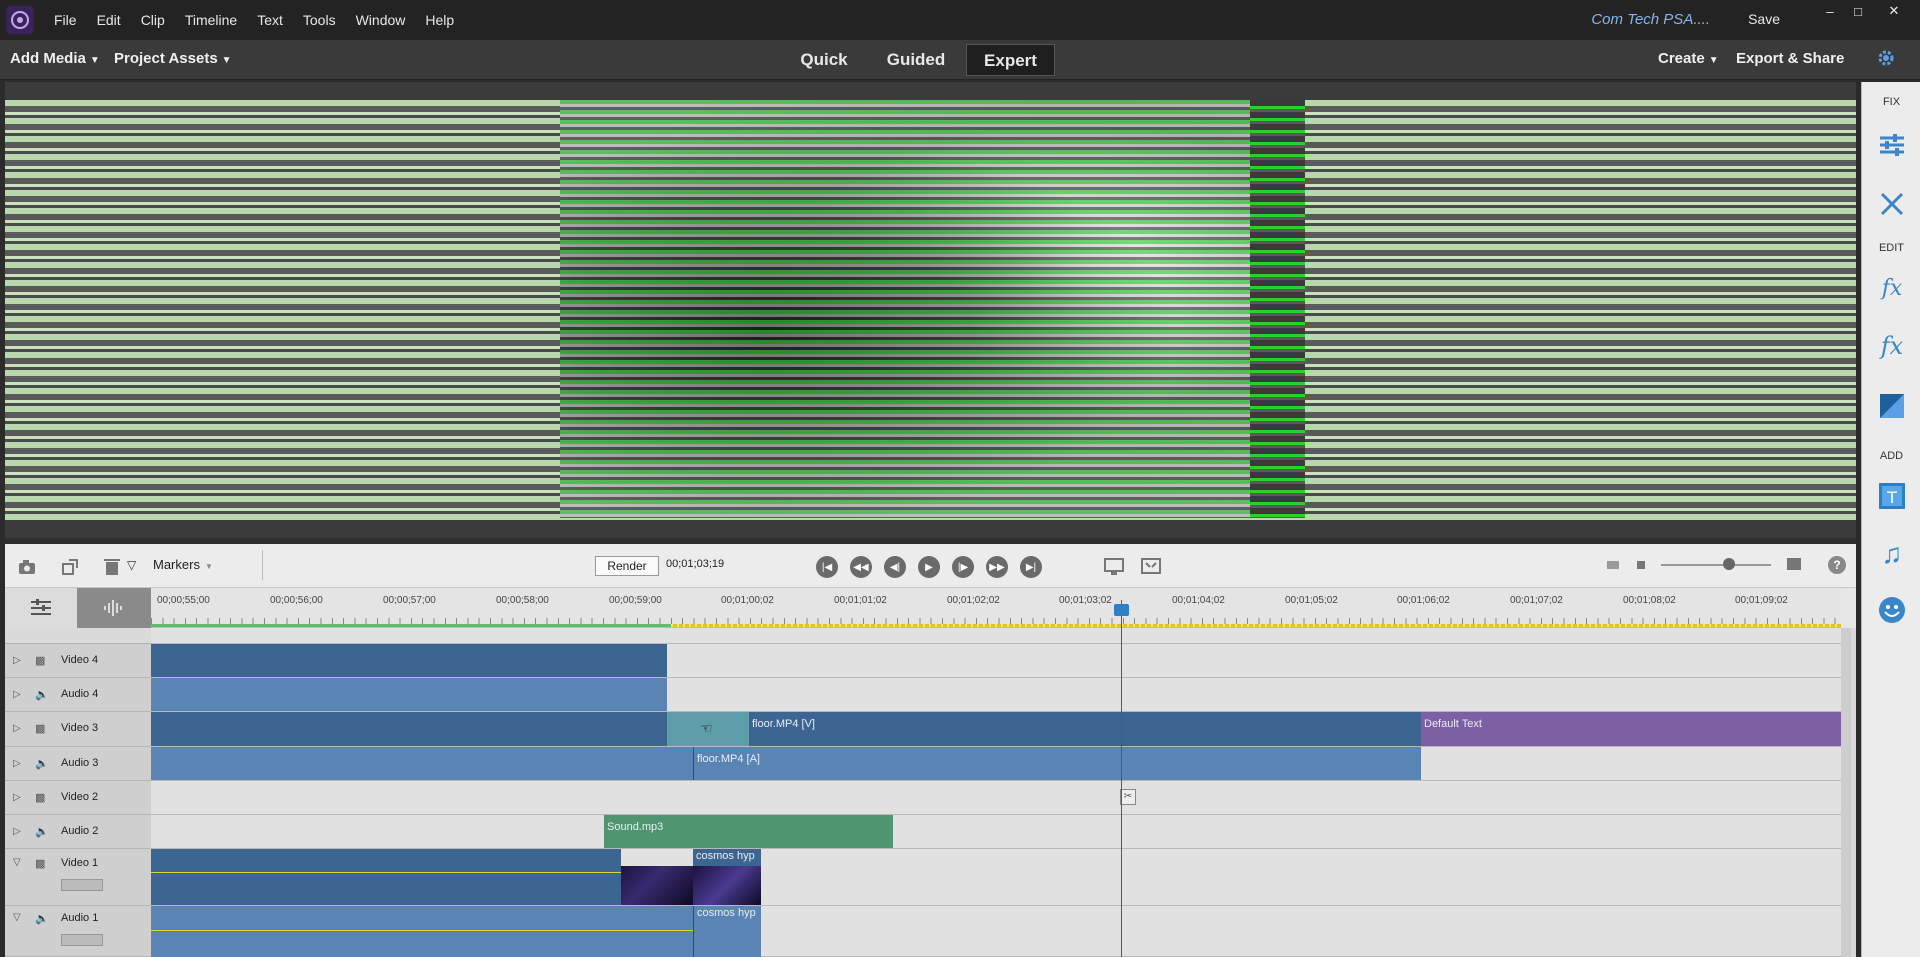  What do you see at coordinates (386, 877) in the screenshot?
I see `clip-video-1-a` at bounding box center [386, 877].